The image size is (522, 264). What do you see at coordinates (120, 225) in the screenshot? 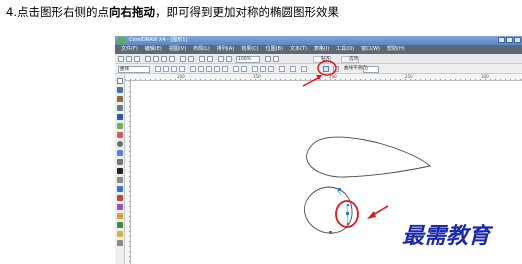
I see `outline-tool-icon` at bounding box center [120, 225].